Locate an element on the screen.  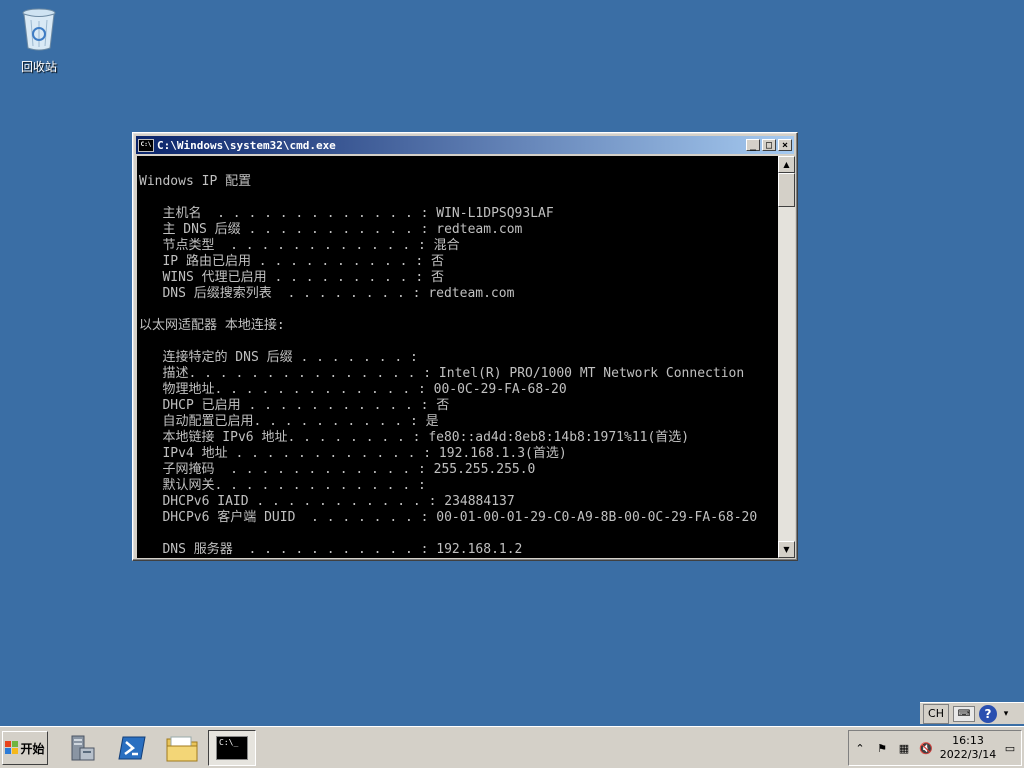
console-line: 连接特定的 DNS 后缀 . . . . . . . : is located at coordinates (278, 357).